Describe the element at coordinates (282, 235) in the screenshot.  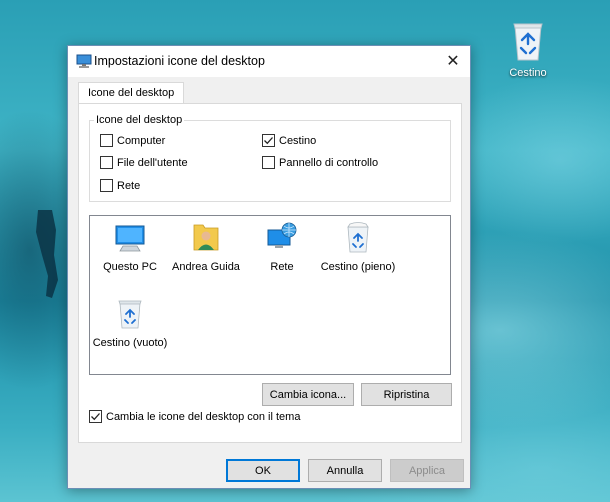
I see `network-globe-icon` at that location.